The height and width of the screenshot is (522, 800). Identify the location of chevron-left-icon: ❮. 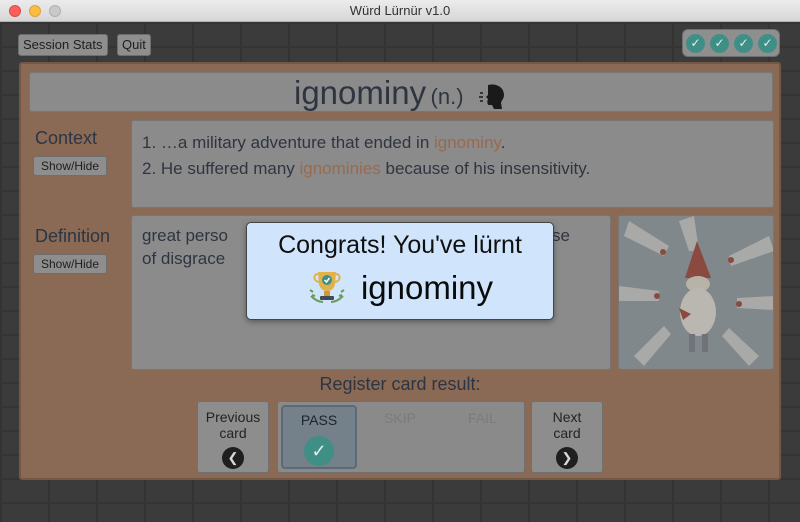
(233, 458).